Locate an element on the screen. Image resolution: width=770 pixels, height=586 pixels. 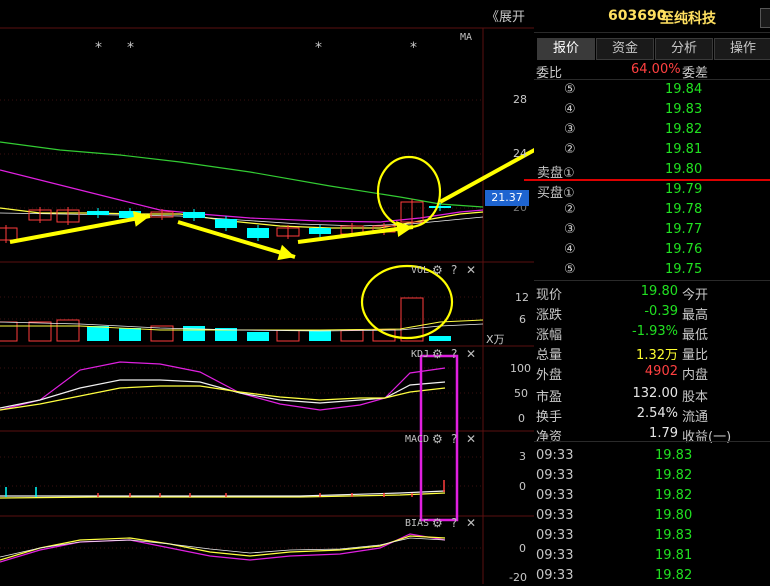
stat-label-2: 内盘 is located at coordinates (695, 375).